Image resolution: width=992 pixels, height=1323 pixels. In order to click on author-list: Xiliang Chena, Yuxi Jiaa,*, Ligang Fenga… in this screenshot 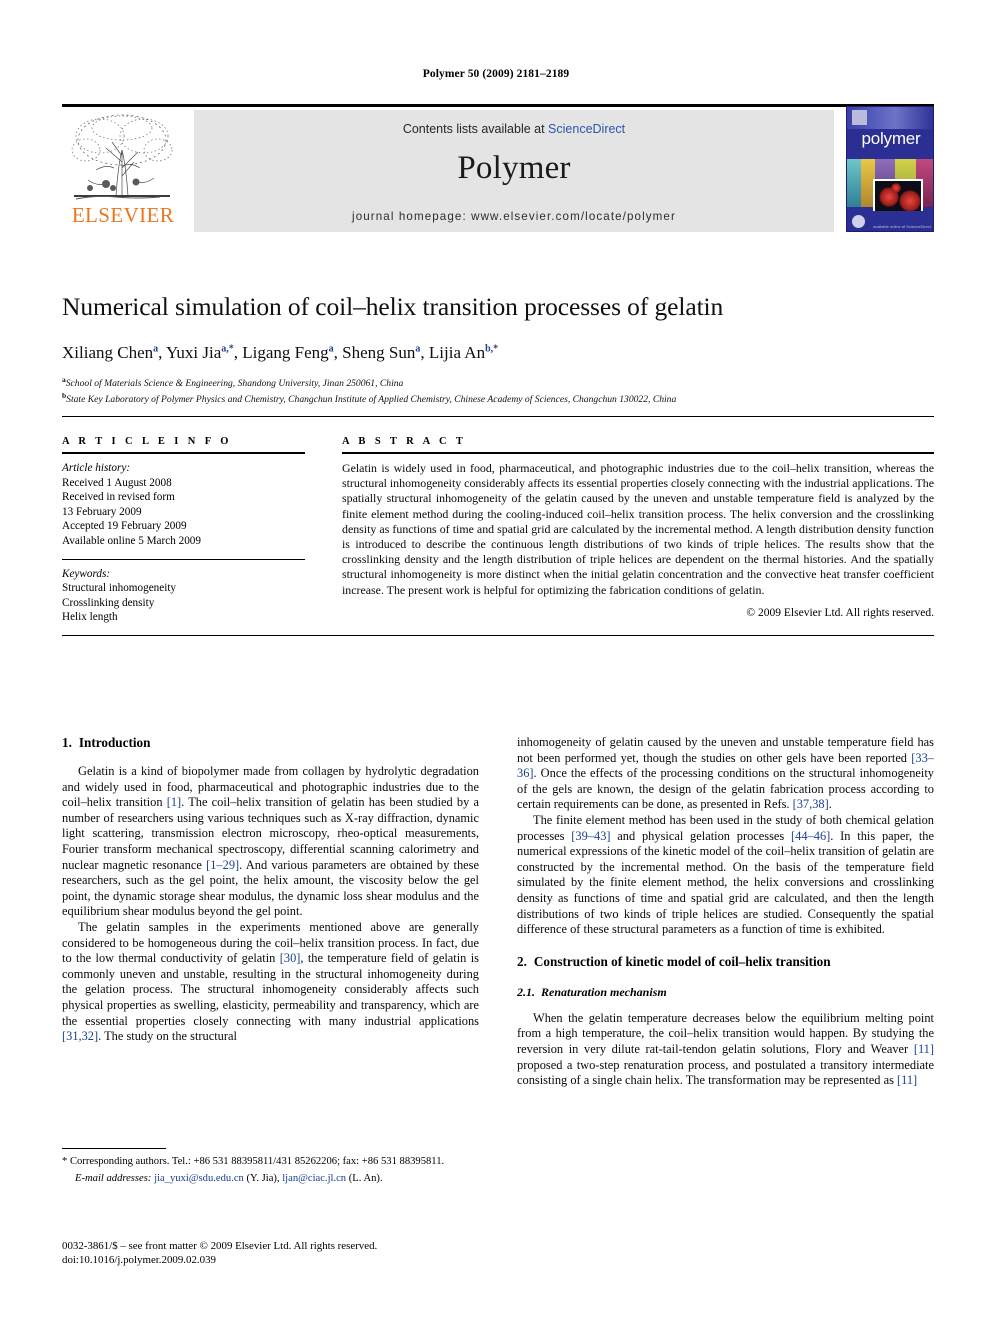, I will do `click(498, 350)`.